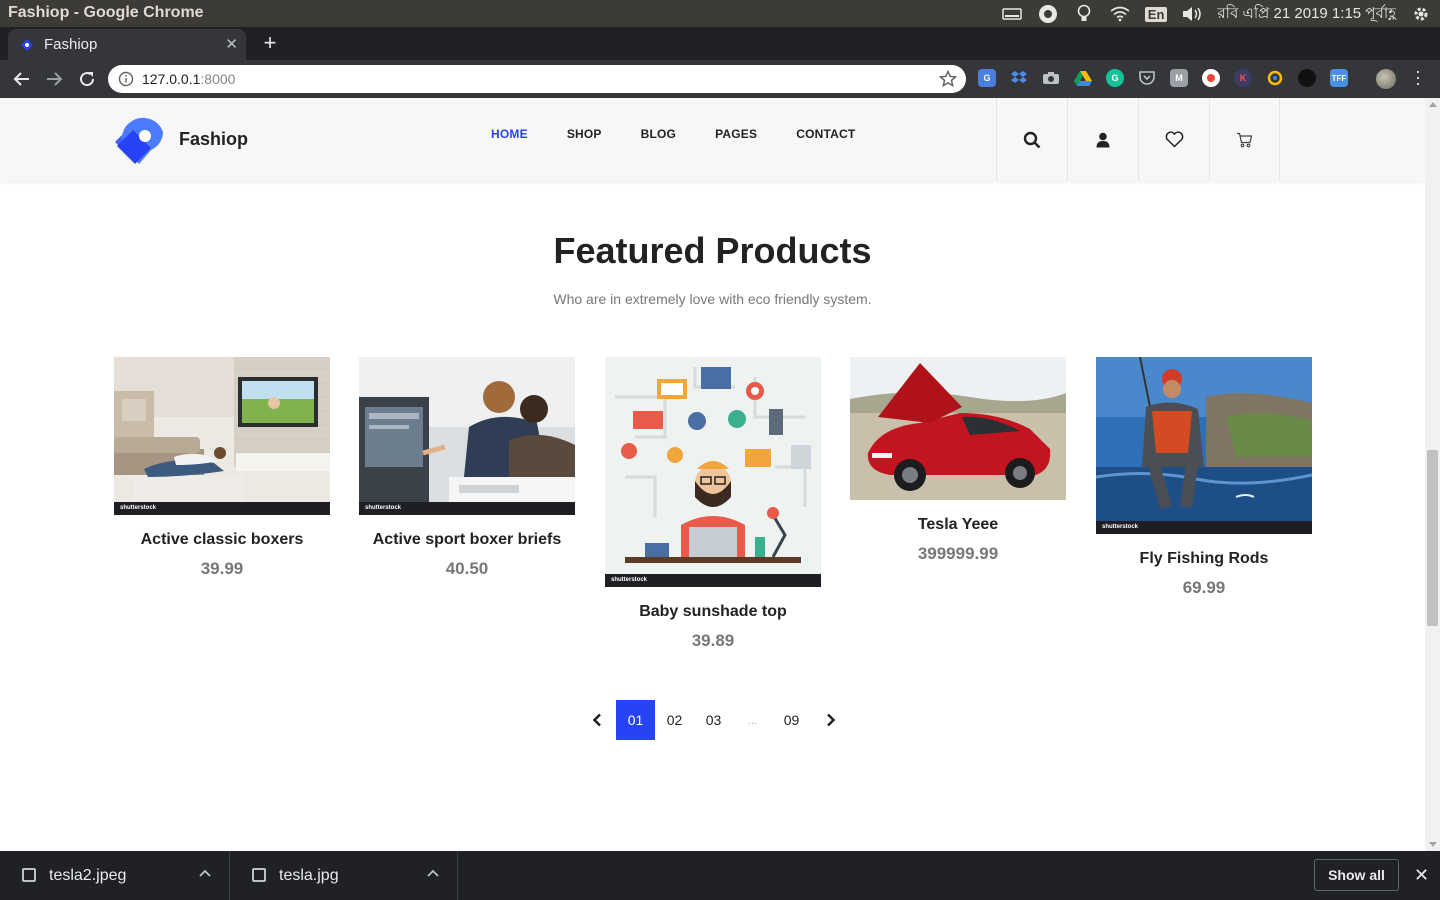  Describe the element at coordinates (596, 720) in the screenshot. I see `prev-page-chevron-icon` at that location.